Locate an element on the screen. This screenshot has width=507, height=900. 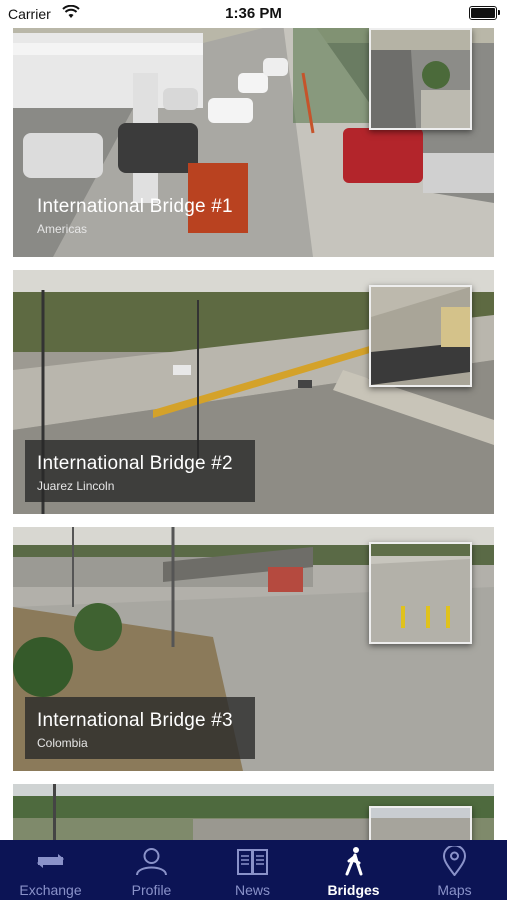
tab-exchange: Exchange is located at coordinates (50, 870).